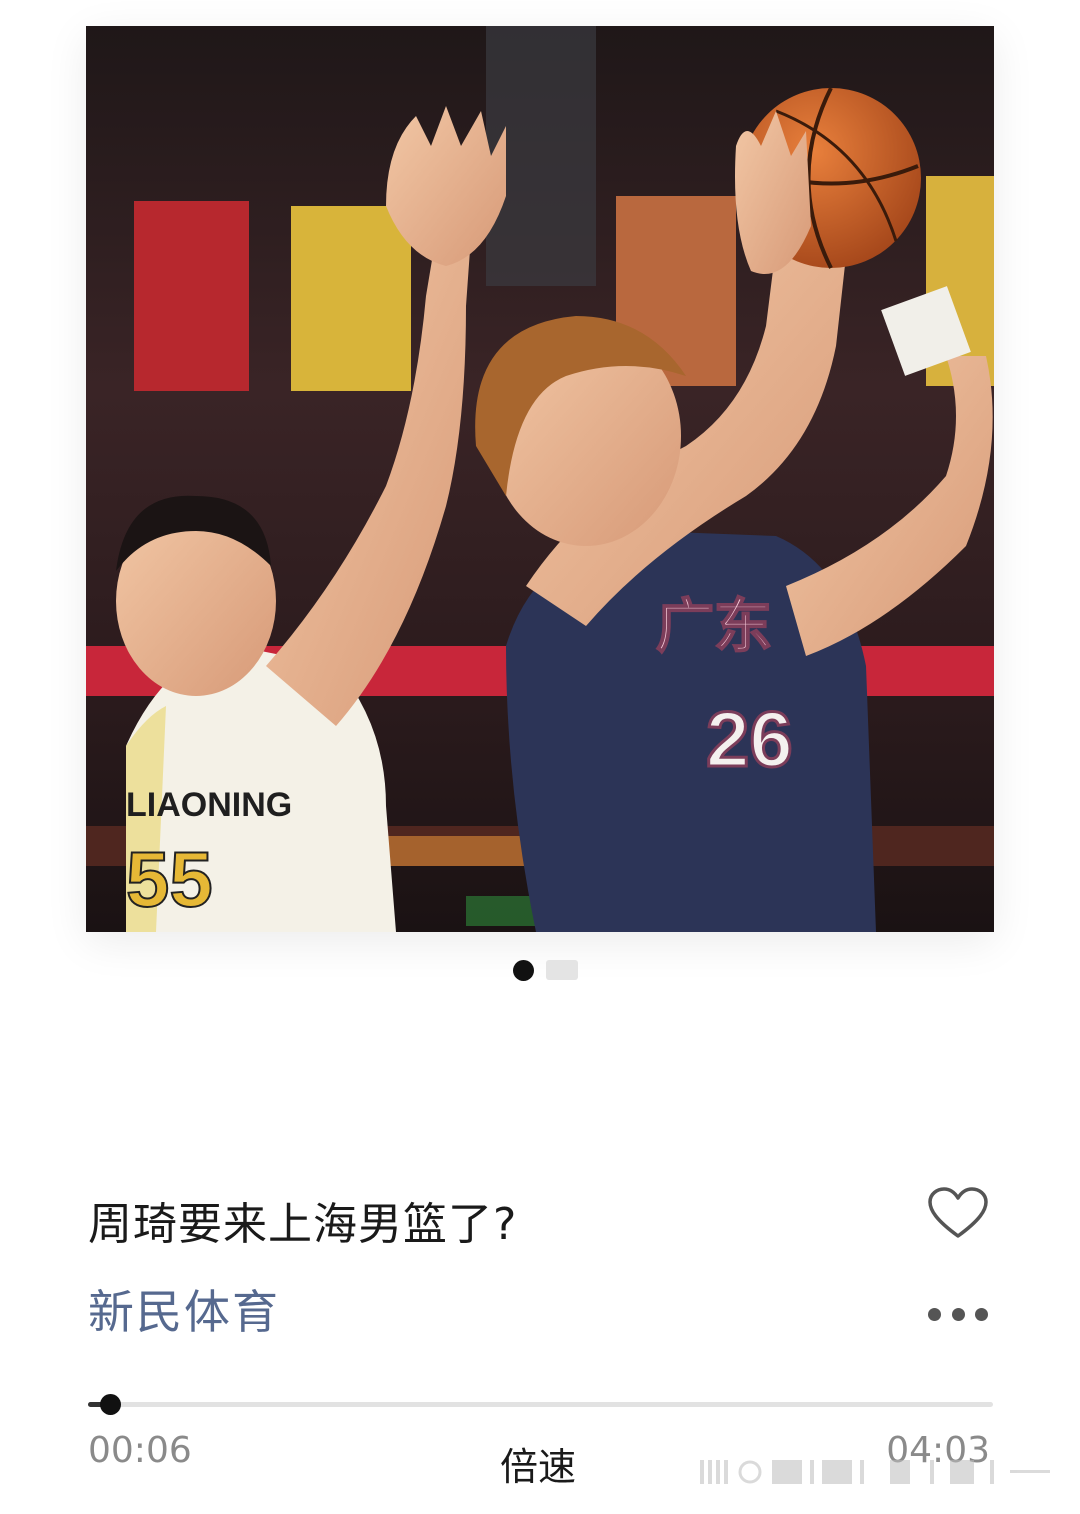 The width and height of the screenshot is (1080, 1514). I want to click on pager-dot-active, so click(523, 970).